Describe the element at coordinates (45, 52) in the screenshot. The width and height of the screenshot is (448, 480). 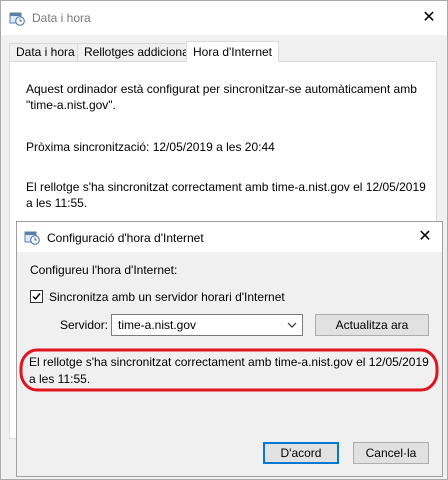
I see `tab-date-time: Data i hora` at that location.